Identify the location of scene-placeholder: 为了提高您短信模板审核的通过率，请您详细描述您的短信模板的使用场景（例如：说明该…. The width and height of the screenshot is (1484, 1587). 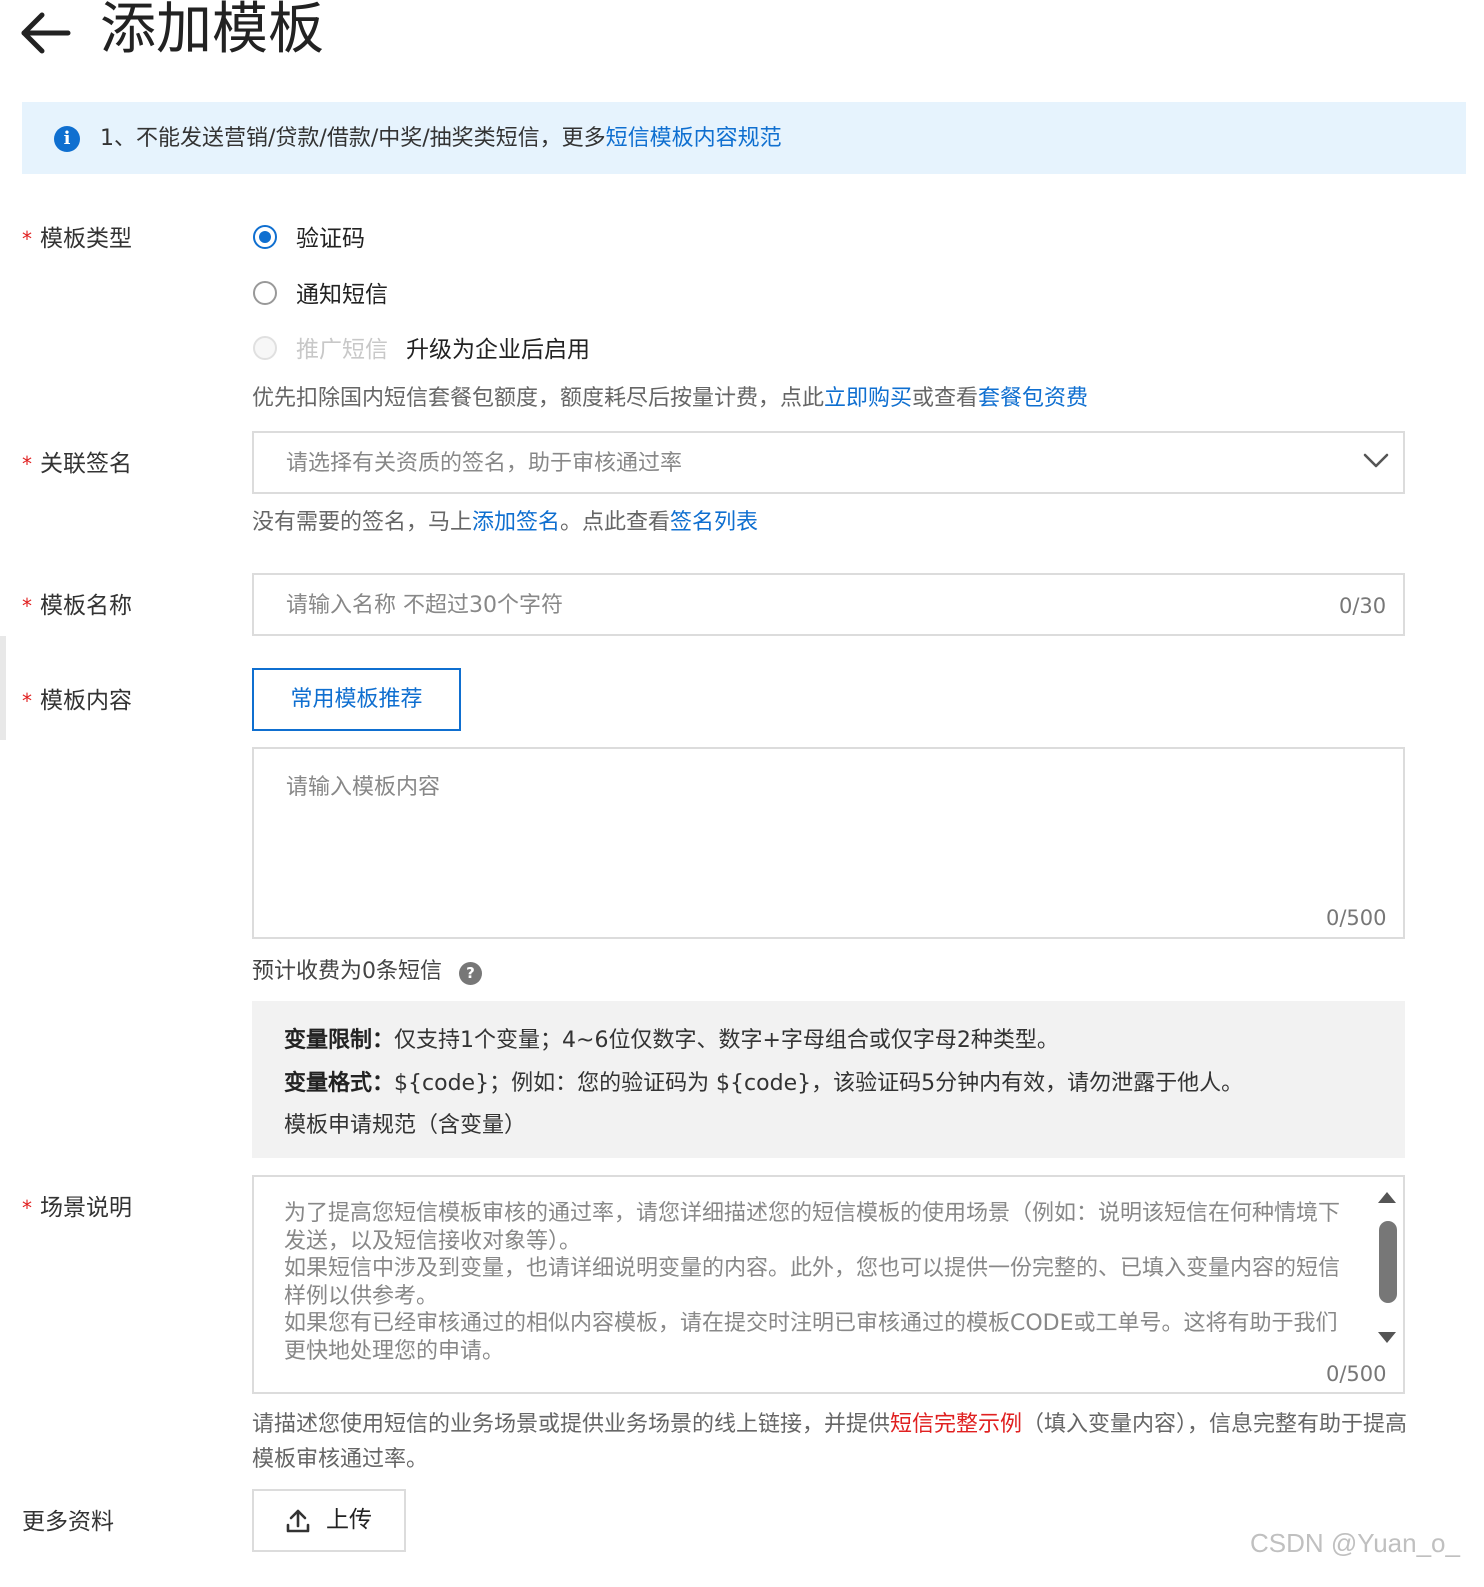
(812, 1280).